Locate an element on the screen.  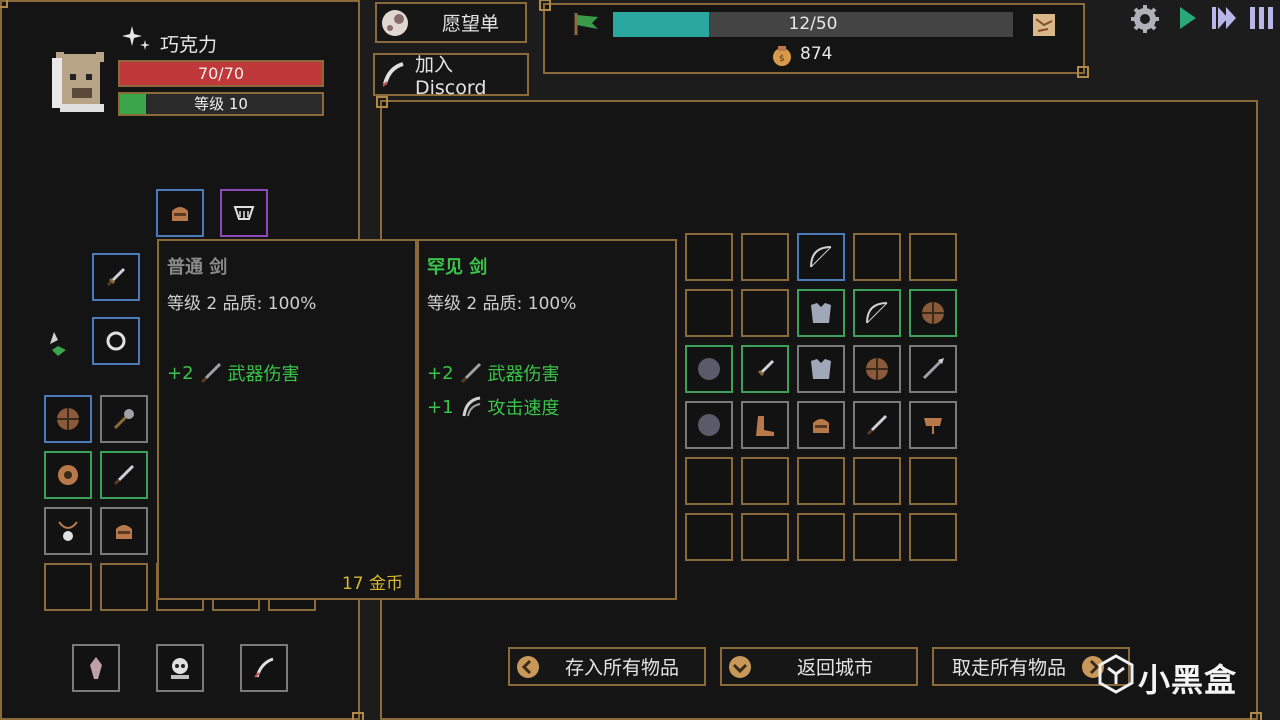
skull-button is located at coordinates (180, 668).